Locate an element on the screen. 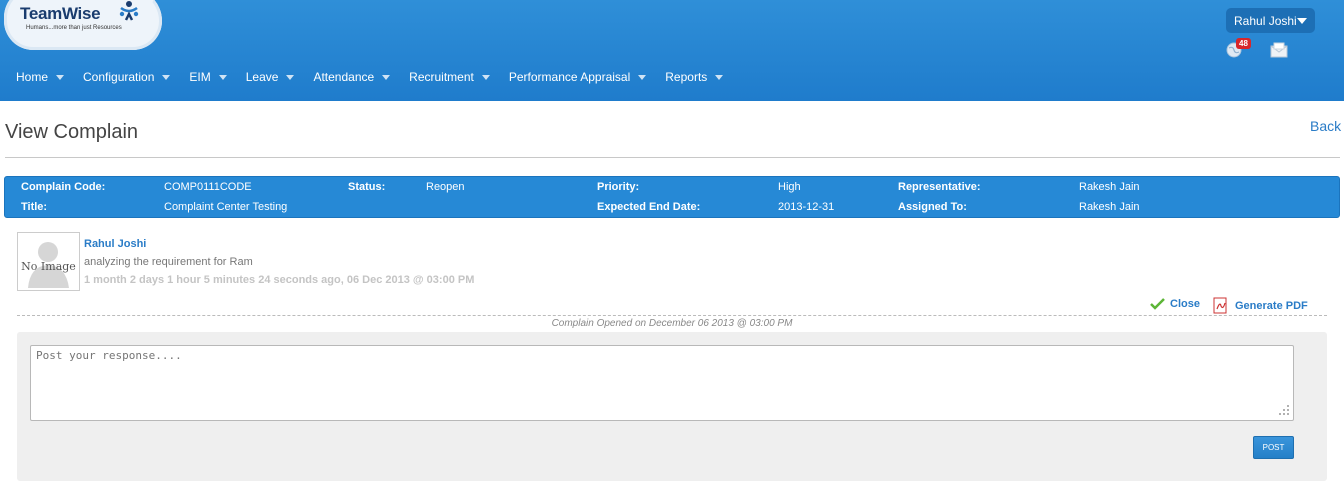 This screenshot has height=483, width=1344. page-title: View Complain is located at coordinates (72, 132).